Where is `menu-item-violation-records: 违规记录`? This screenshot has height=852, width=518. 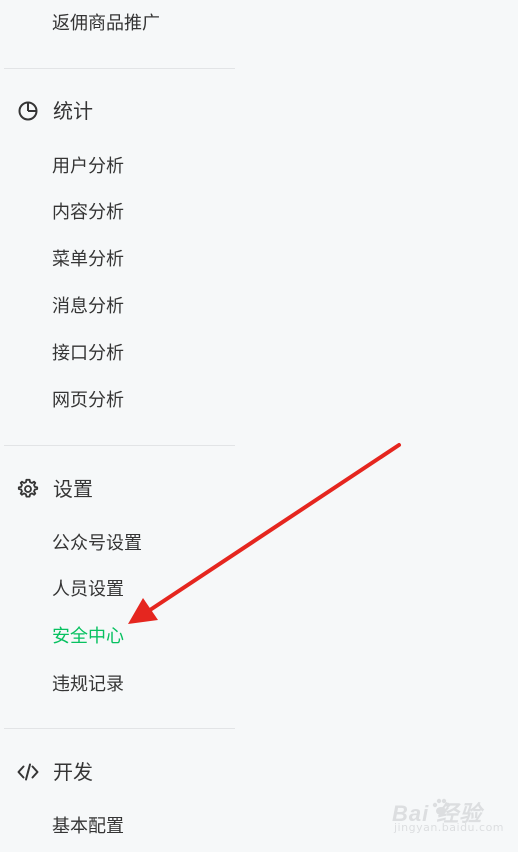 menu-item-violation-records: 违规记录 is located at coordinates (88, 685).